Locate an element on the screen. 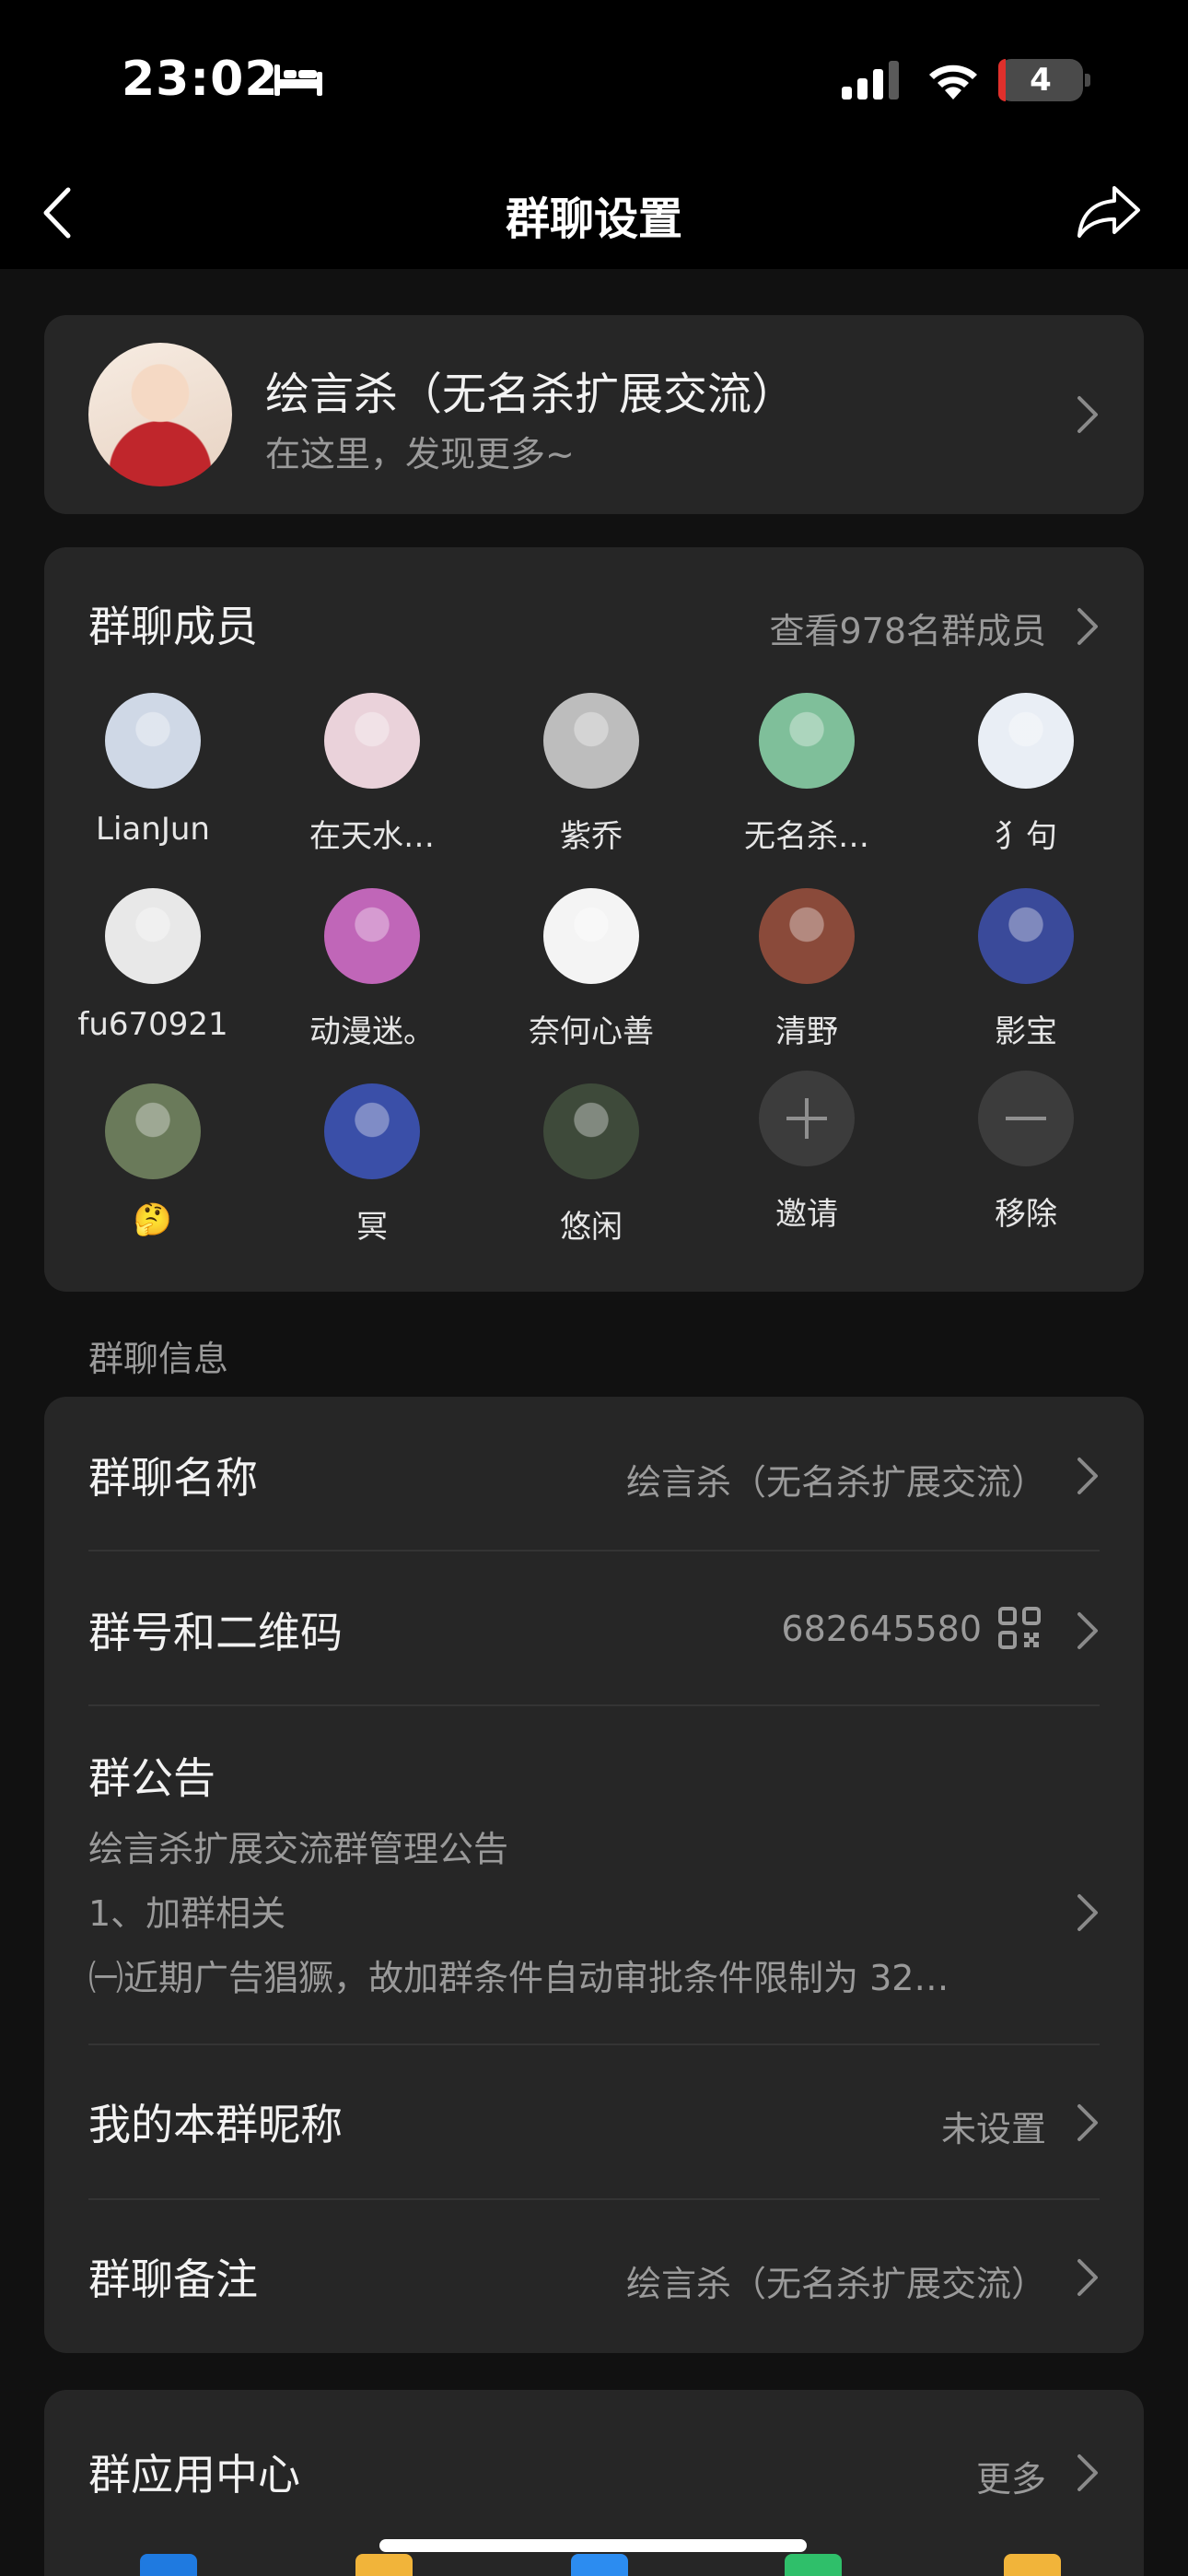  plus-icon is located at coordinates (807, 1118).